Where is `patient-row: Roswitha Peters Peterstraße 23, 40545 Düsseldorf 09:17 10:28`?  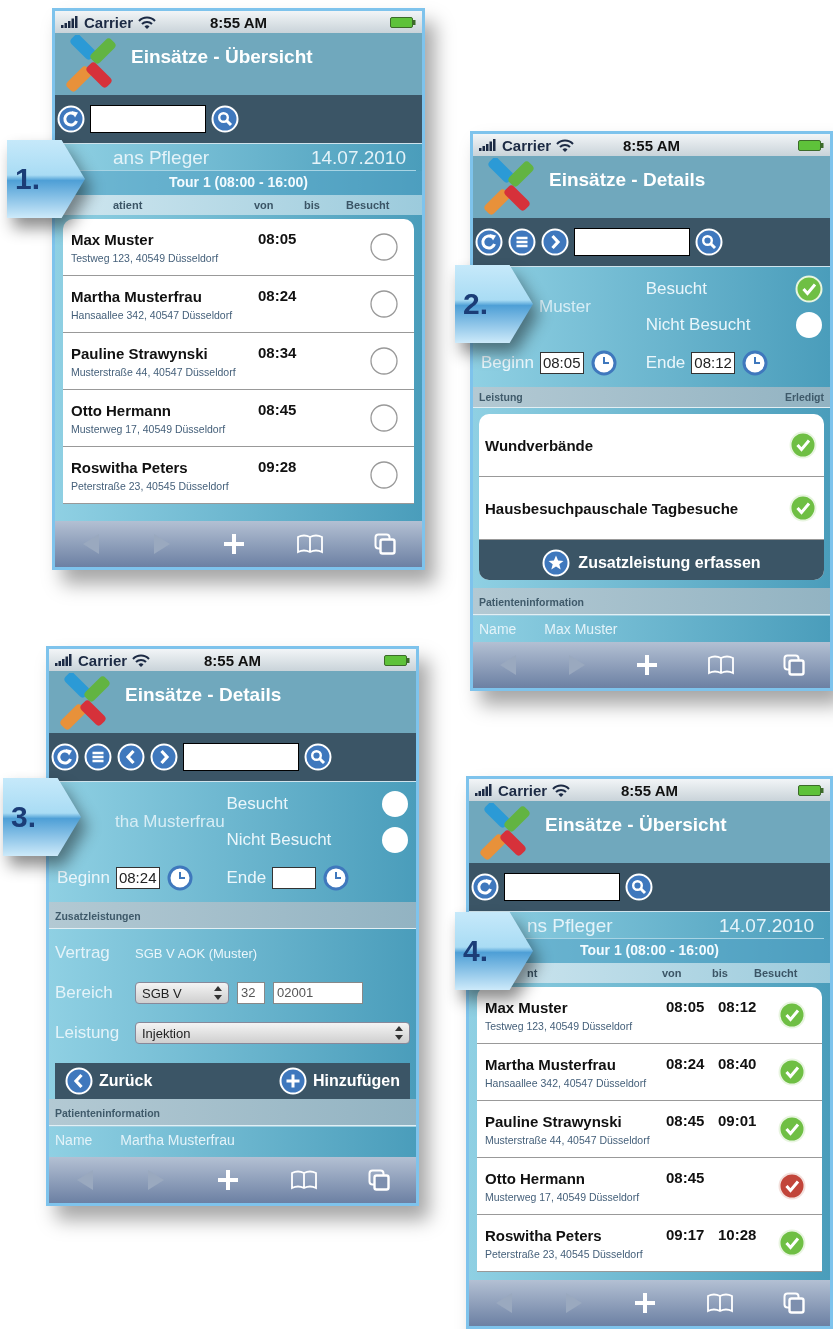
patient-row: Roswitha Peters Peterstraße 23, 40545 Düsseldorf 09:17 10:28 is located at coordinates (649, 1243).